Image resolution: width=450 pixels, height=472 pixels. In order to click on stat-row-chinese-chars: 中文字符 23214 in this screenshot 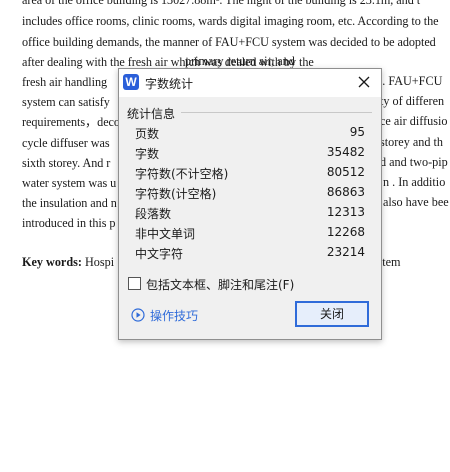, I will do `click(250, 255)`.